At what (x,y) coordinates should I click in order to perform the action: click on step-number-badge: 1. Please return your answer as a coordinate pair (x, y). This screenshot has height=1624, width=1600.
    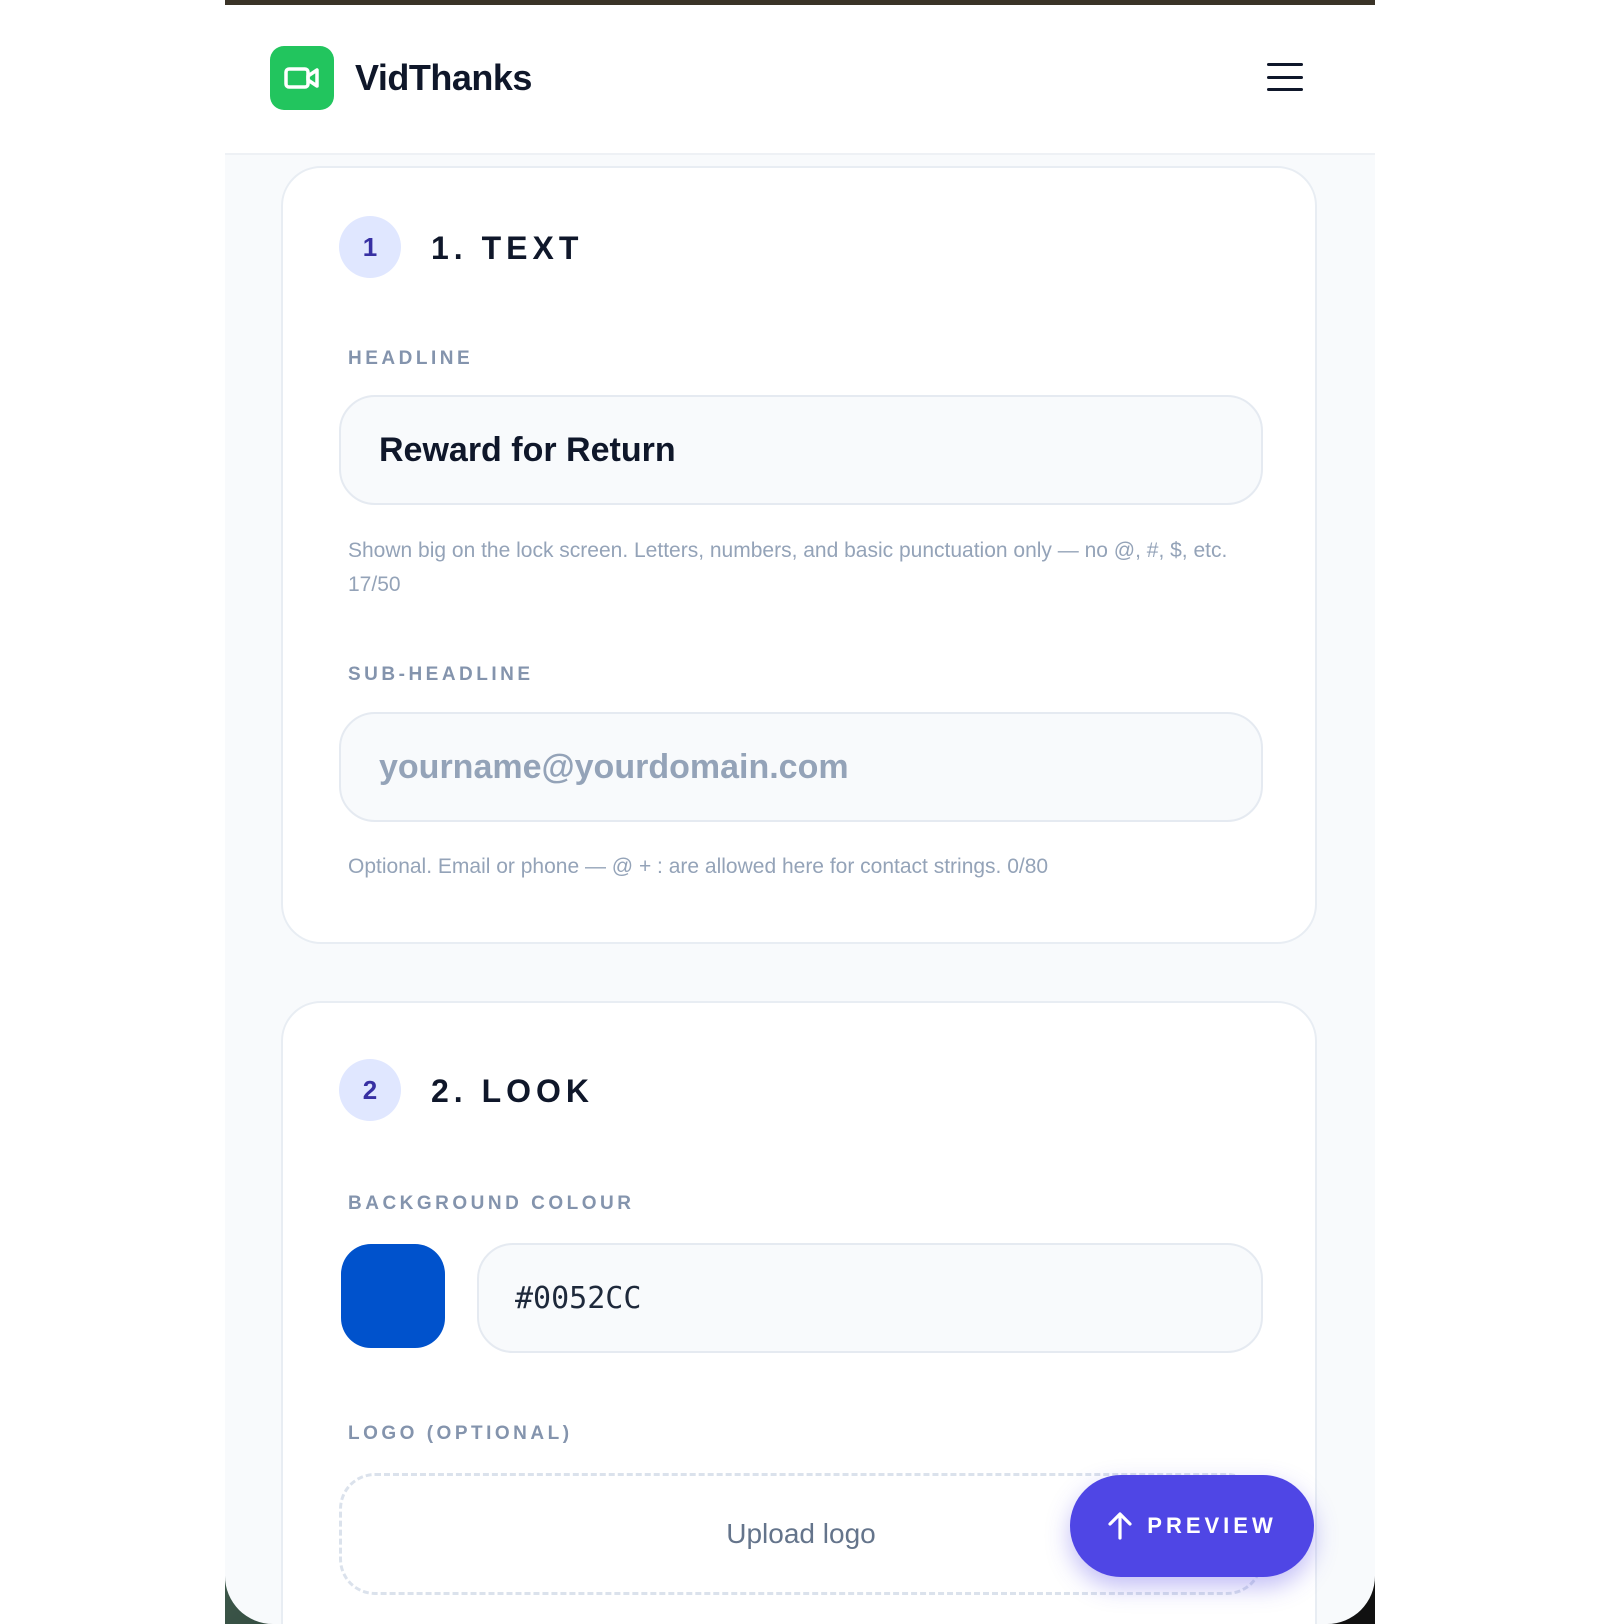
    Looking at the image, I should click on (370, 247).